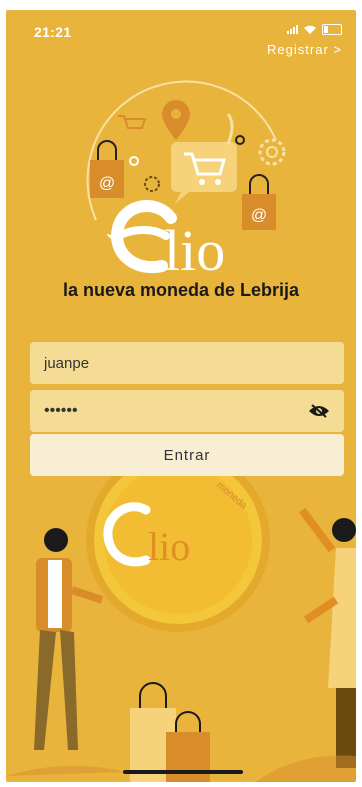  What do you see at coordinates (204, 173) in the screenshot?
I see `cart-bubble-icon` at bounding box center [204, 173].